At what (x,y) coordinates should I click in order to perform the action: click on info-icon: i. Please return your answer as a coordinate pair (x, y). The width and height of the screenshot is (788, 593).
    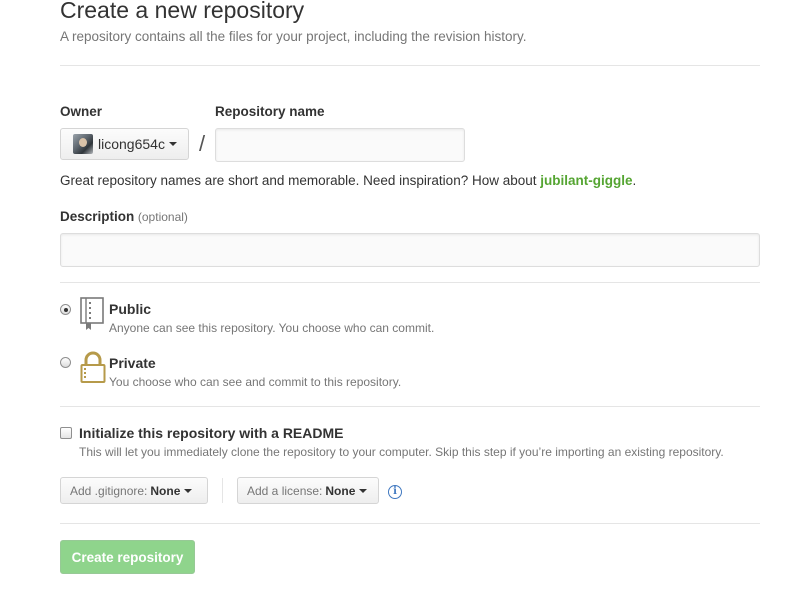
    Looking at the image, I should click on (395, 492).